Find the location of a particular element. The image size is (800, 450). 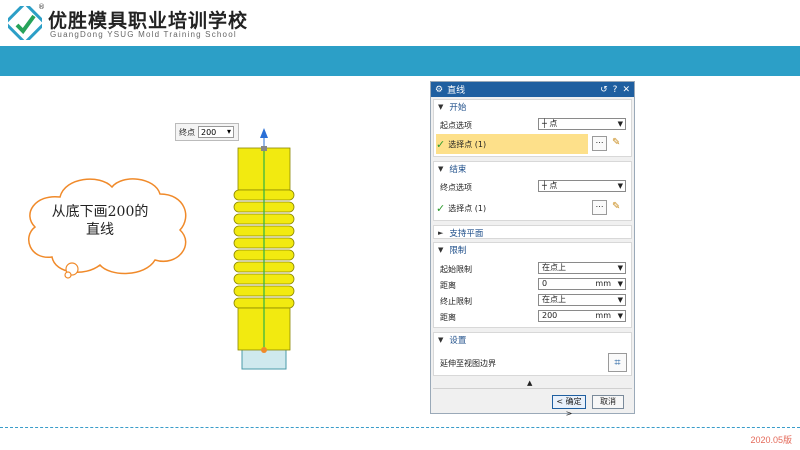

help-icon: ? is located at coordinates (615, 90).